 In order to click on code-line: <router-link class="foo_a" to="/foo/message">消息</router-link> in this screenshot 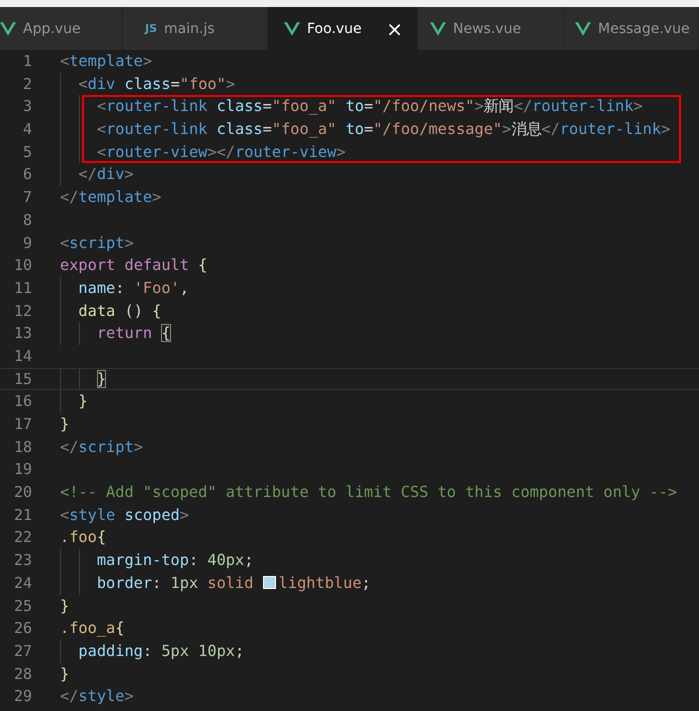, I will do `click(383, 129)`.